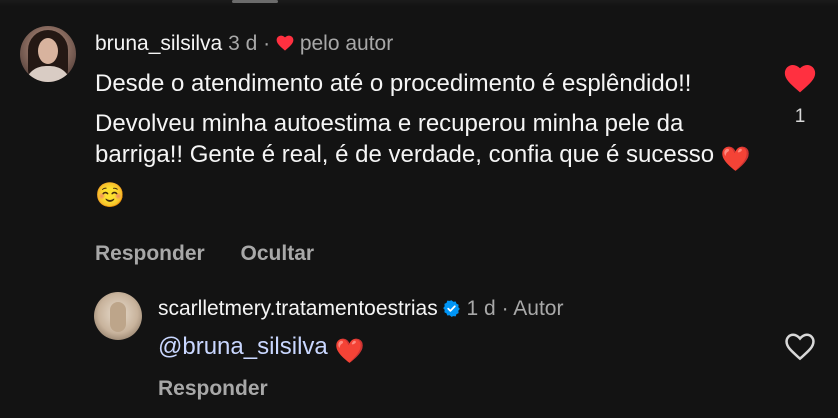  What do you see at coordinates (800, 117) in the screenshot?
I see `like-count: 1` at bounding box center [800, 117].